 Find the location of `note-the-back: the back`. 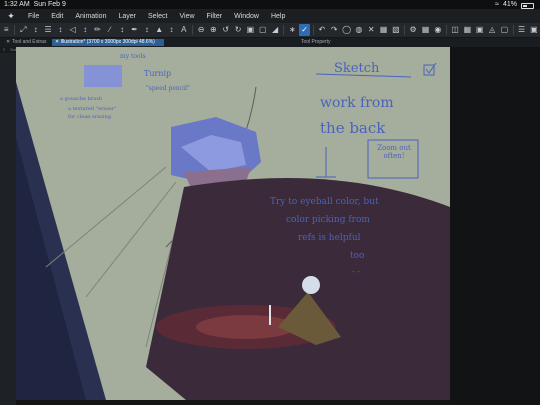

note-the-back: the back is located at coordinates (353, 128).